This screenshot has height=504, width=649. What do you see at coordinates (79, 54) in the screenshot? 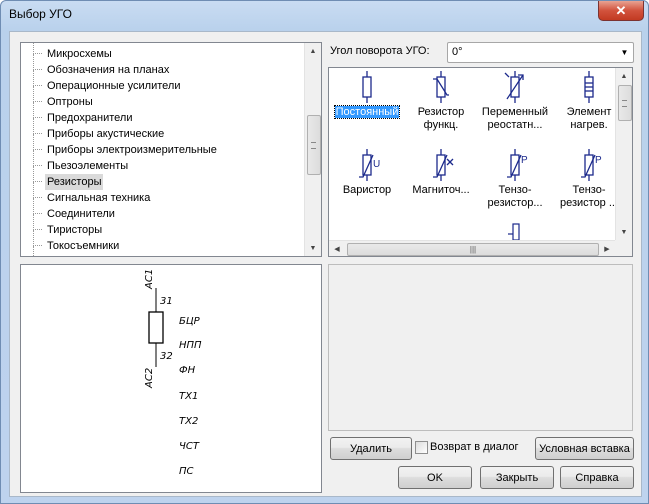
I see `tree-item-label: Микросхемы` at bounding box center [79, 54].